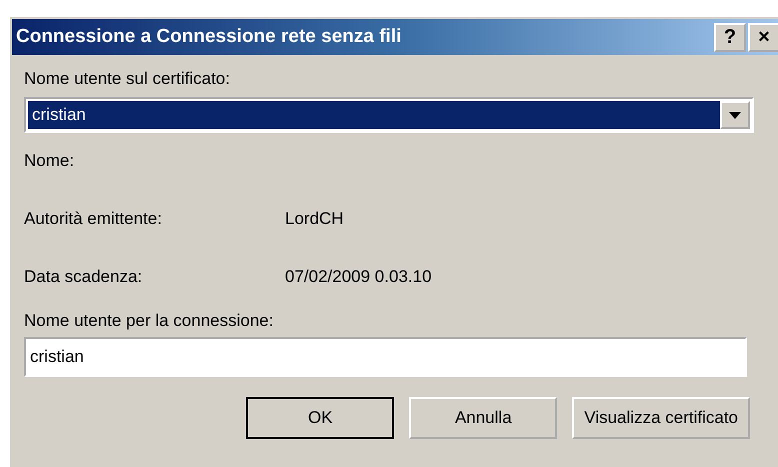 This screenshot has height=467, width=778. Describe the element at coordinates (127, 79) in the screenshot. I see `field-label: Nome utente sul certificato:` at that location.